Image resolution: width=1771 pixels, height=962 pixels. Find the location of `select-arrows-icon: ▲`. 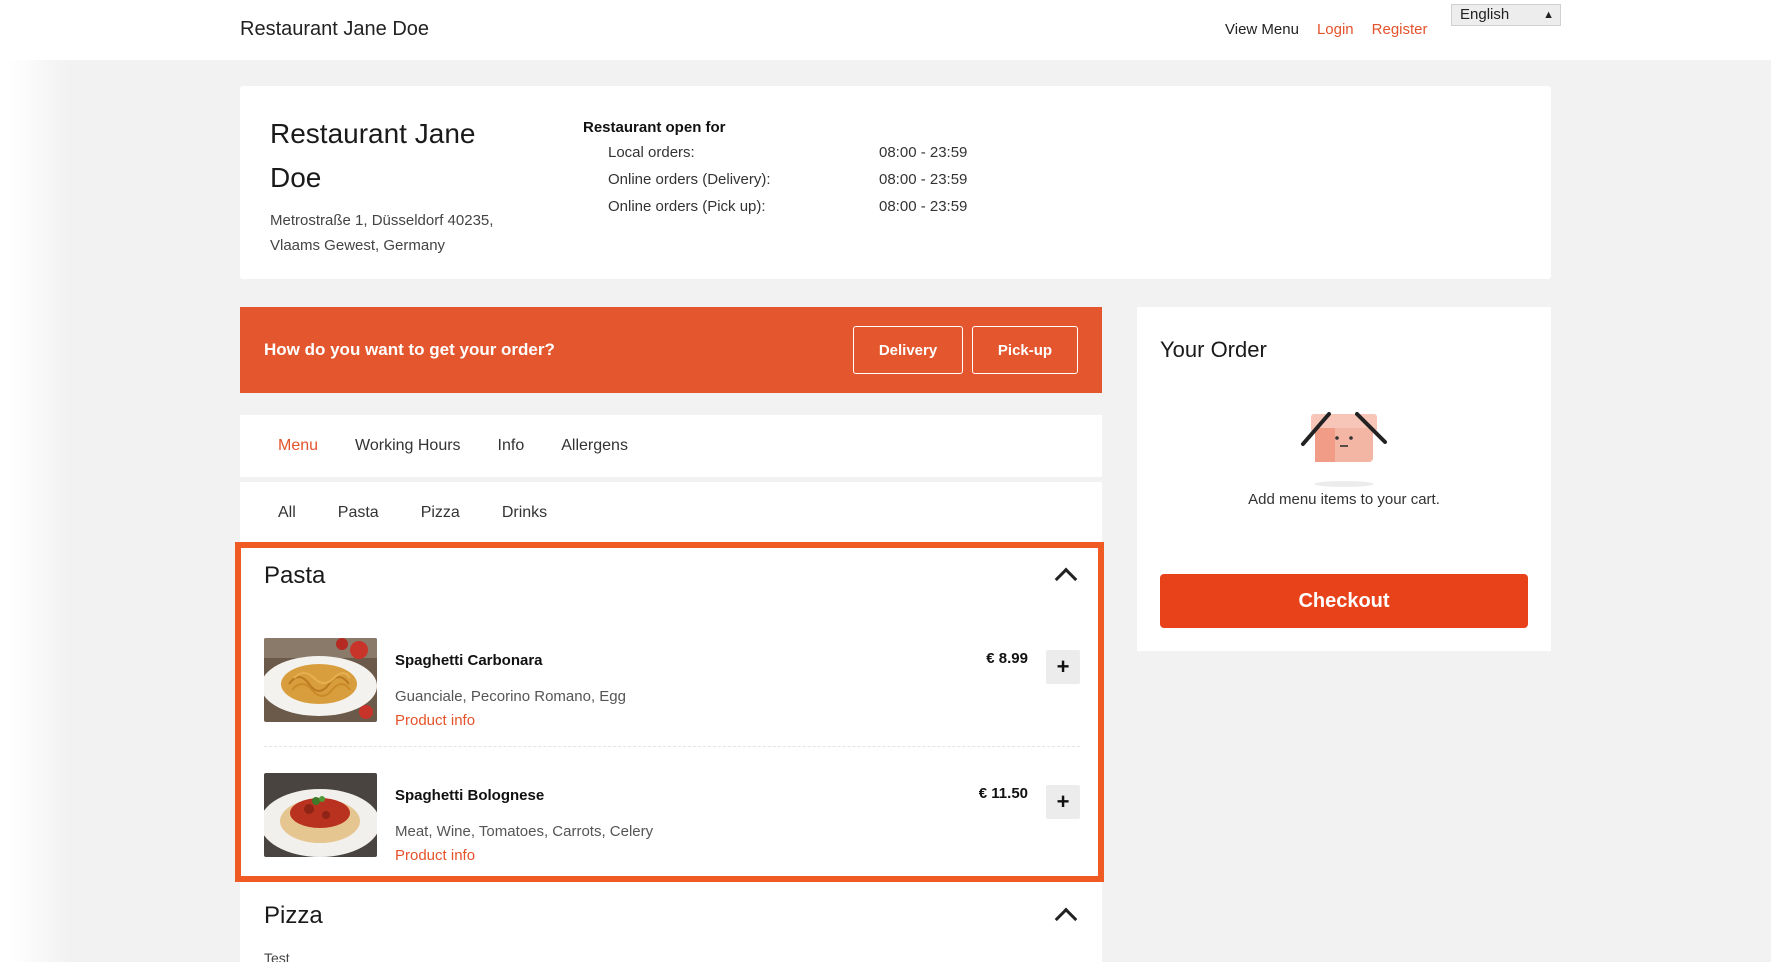

select-arrows-icon: ▲ is located at coordinates (1548, 15).